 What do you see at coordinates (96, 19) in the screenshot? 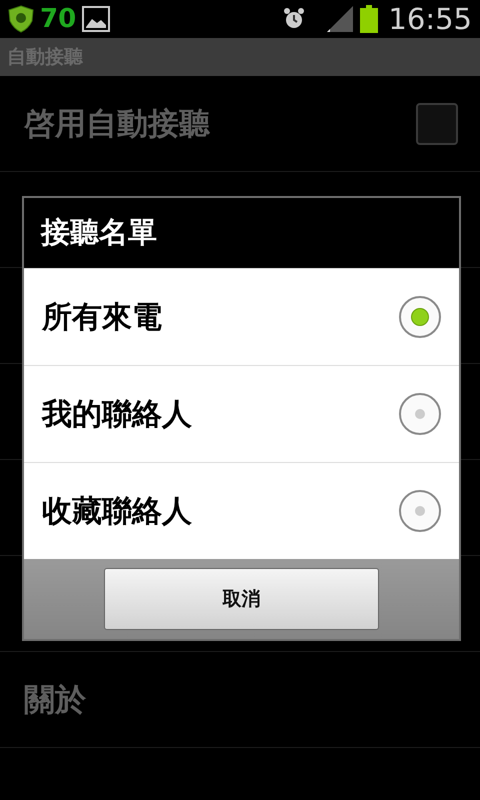
I see `image-icon` at bounding box center [96, 19].